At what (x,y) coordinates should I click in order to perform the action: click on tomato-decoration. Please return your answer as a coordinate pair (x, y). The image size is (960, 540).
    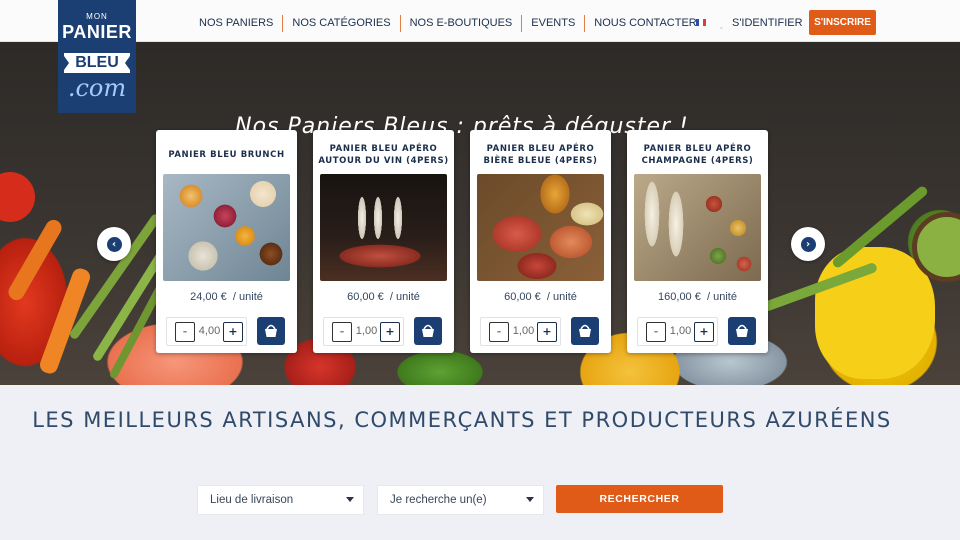
    Looking at the image, I should click on (17, 197).